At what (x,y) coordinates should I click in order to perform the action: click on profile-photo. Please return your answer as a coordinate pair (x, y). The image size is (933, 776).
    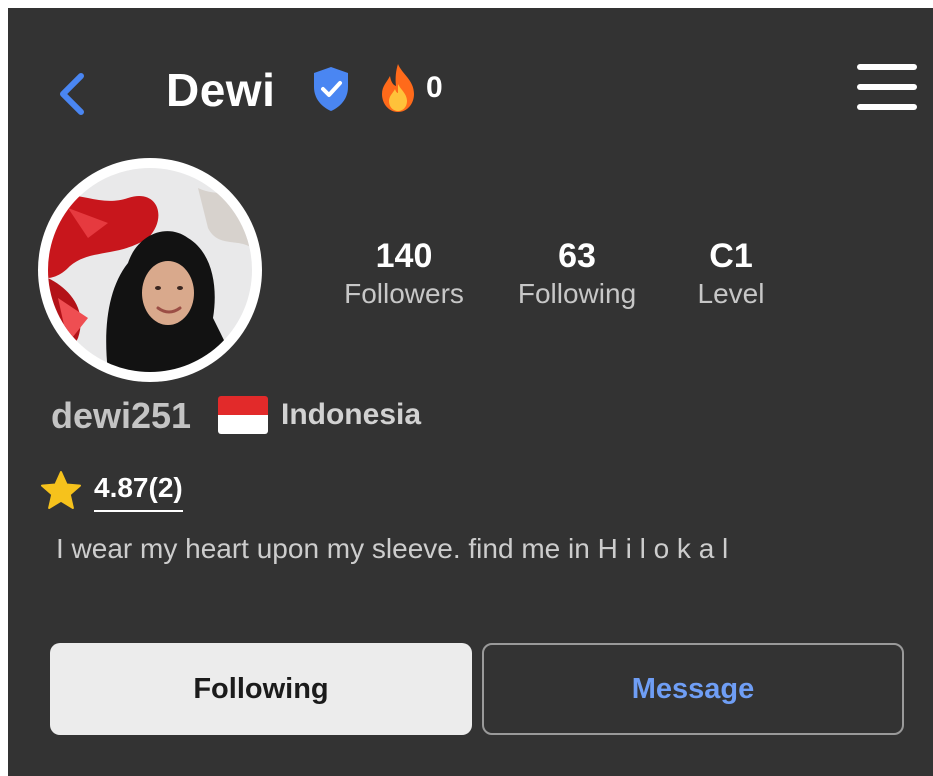
    Looking at the image, I should click on (150, 270).